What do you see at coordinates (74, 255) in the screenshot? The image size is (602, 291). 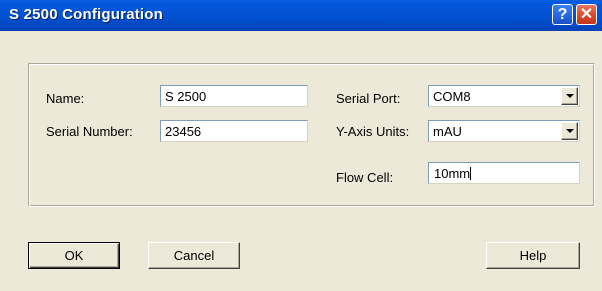 I see `ok-button: OK` at bounding box center [74, 255].